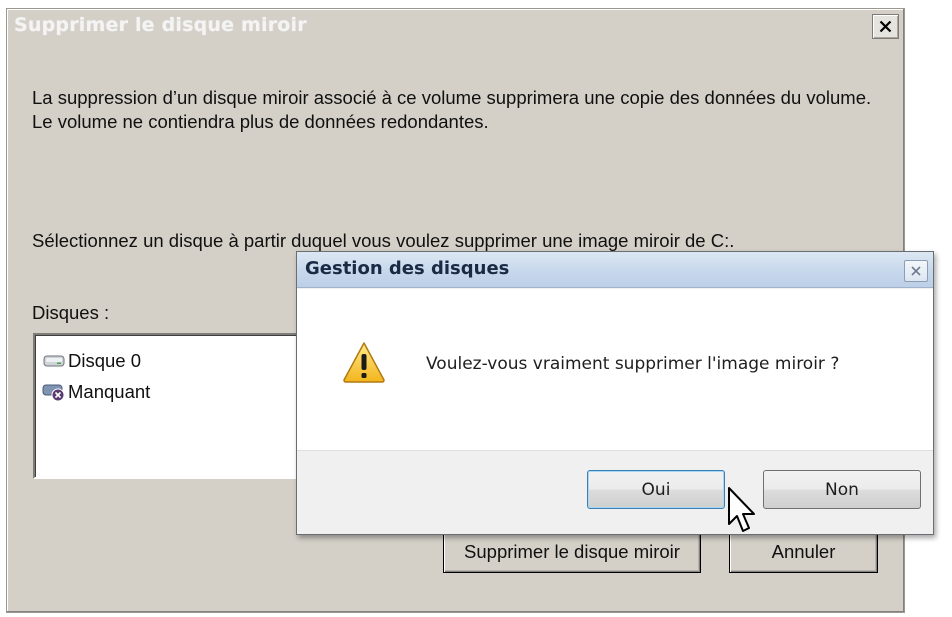 The height and width of the screenshot is (617, 952). What do you see at coordinates (572, 552) in the screenshot?
I see `remove-mirror-button: Supprimer le disque miroir` at bounding box center [572, 552].